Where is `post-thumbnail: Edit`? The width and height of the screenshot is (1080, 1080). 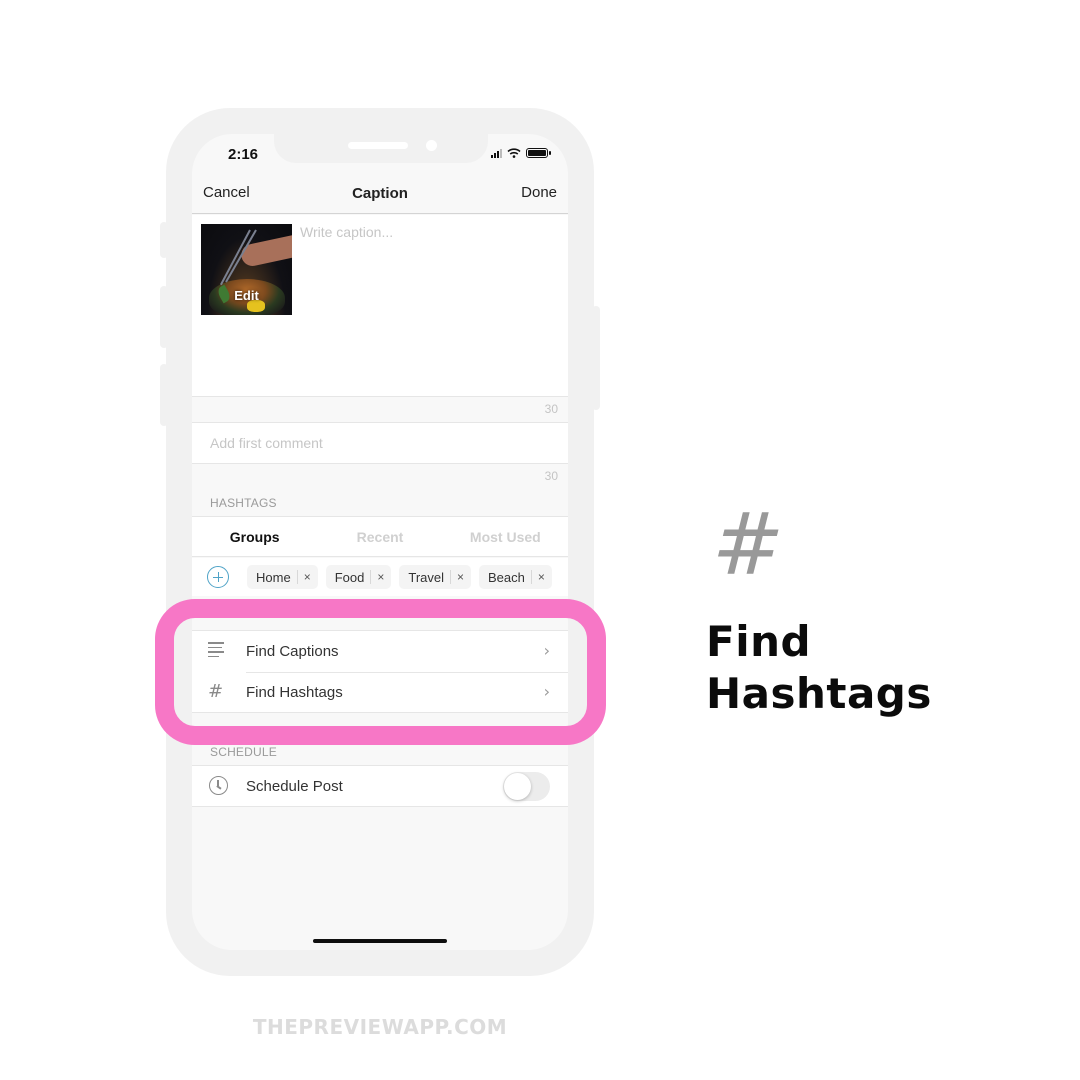 post-thumbnail: Edit is located at coordinates (246, 269).